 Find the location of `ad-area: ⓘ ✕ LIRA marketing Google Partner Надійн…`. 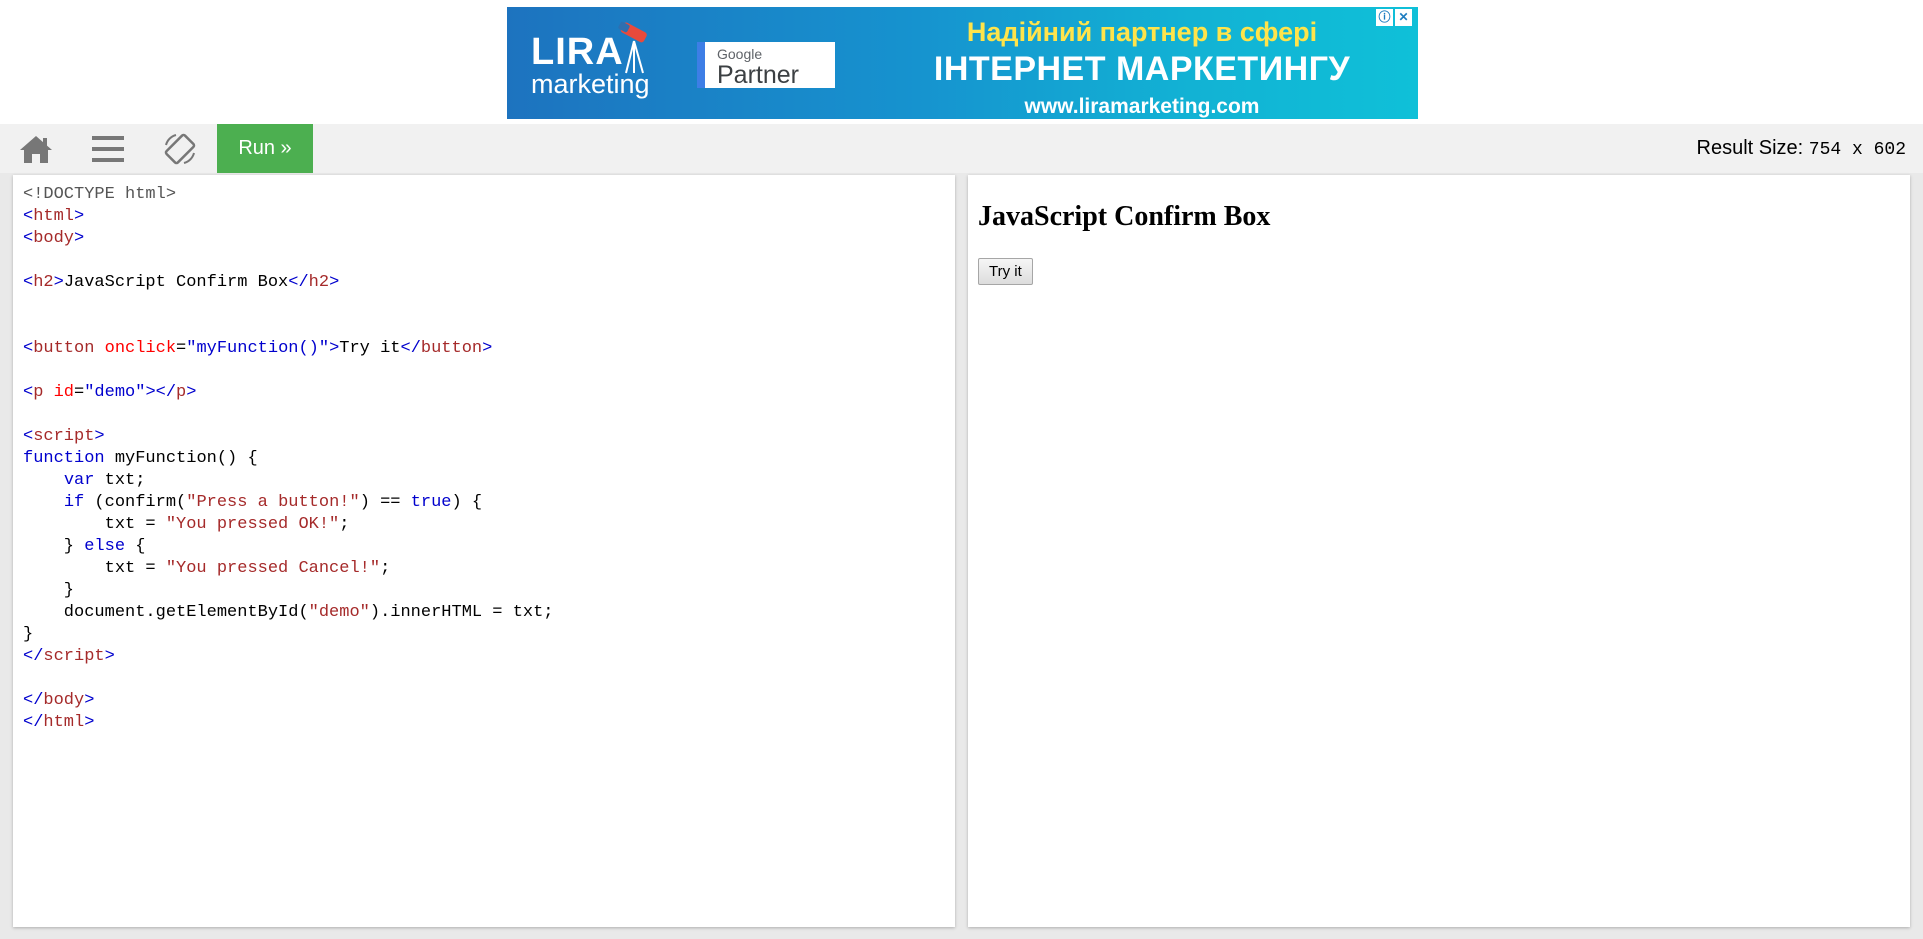

ad-area: ⓘ ✕ LIRA marketing Google Partner Надійн… is located at coordinates (961, 62).